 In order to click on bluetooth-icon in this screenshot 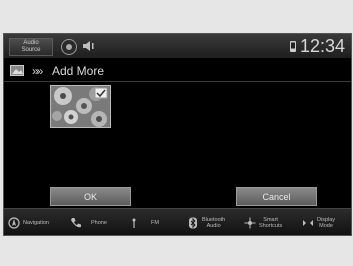, I will do `click(193, 222)`.